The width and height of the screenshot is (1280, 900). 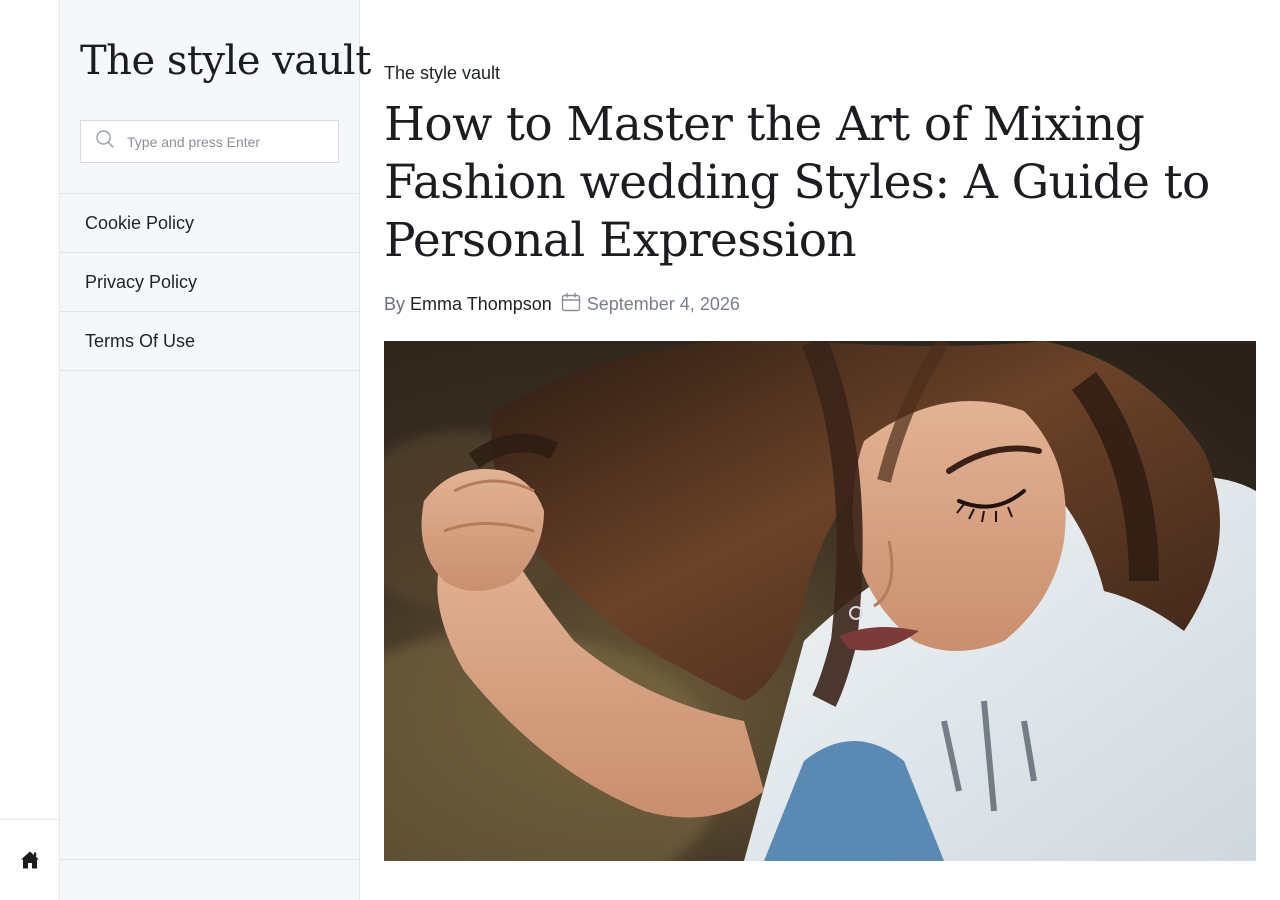 What do you see at coordinates (105, 141) in the screenshot?
I see `search-icon` at bounding box center [105, 141].